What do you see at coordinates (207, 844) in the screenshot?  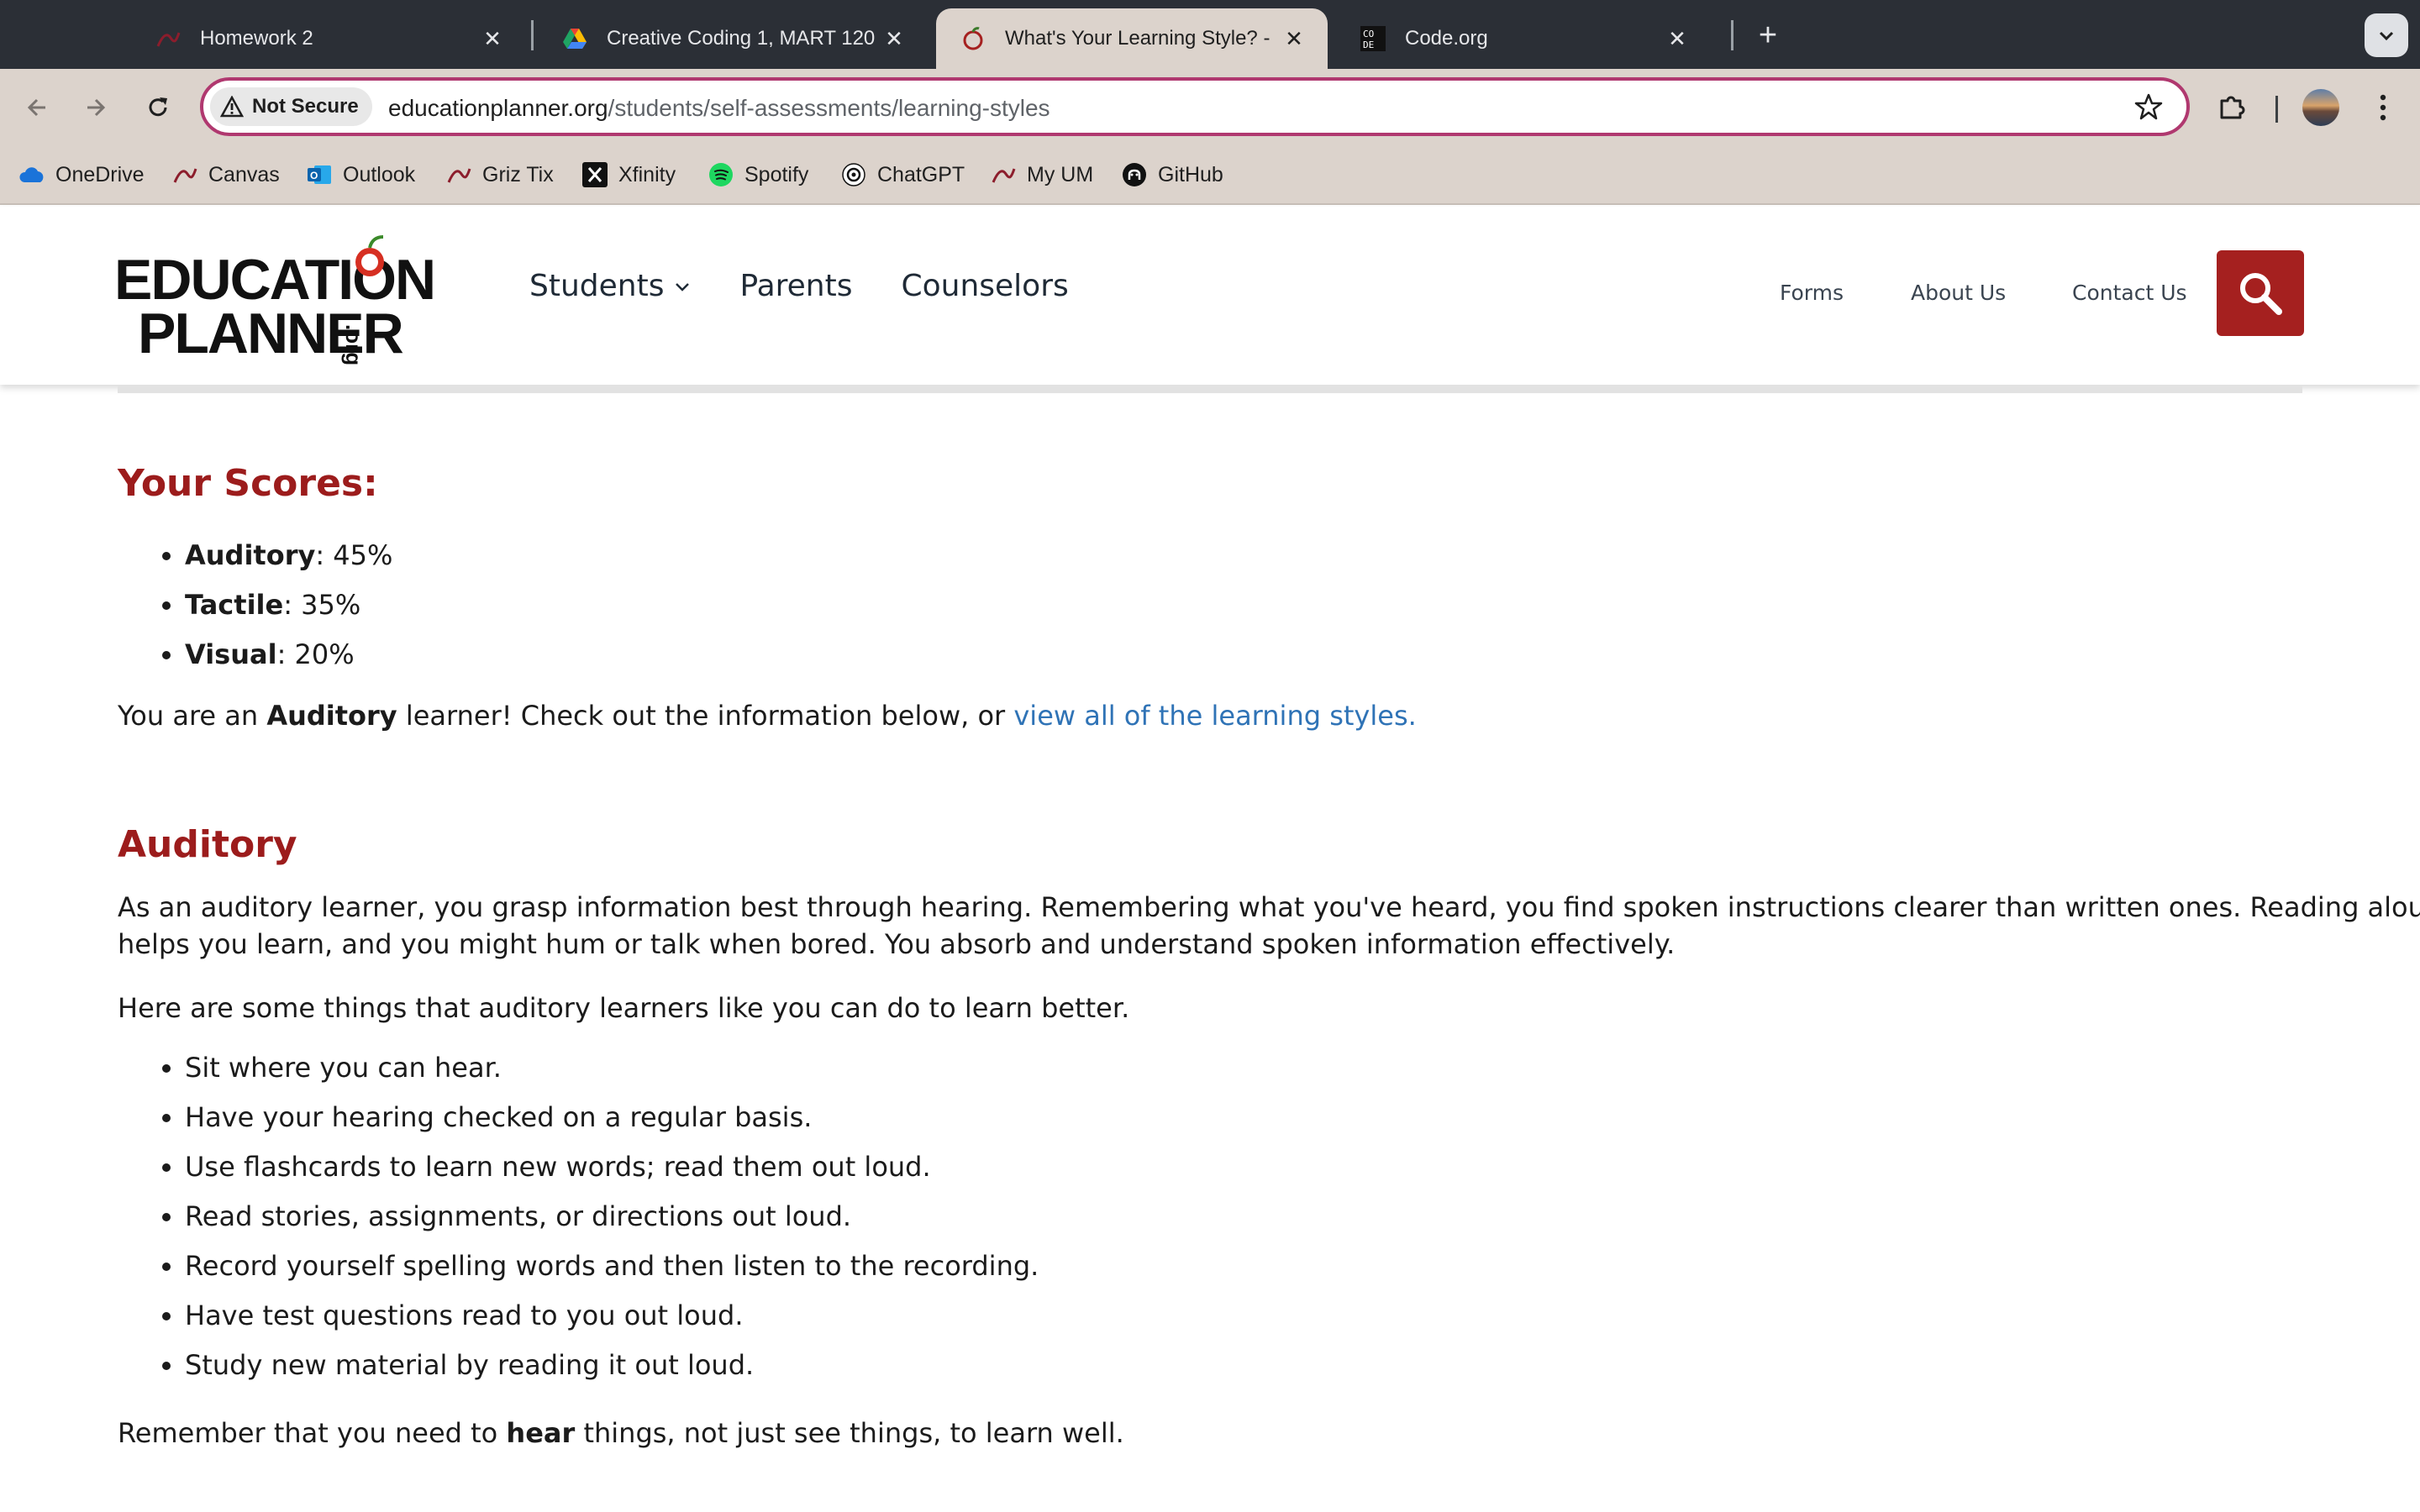 I see `auditory-heading: Auditory` at bounding box center [207, 844].